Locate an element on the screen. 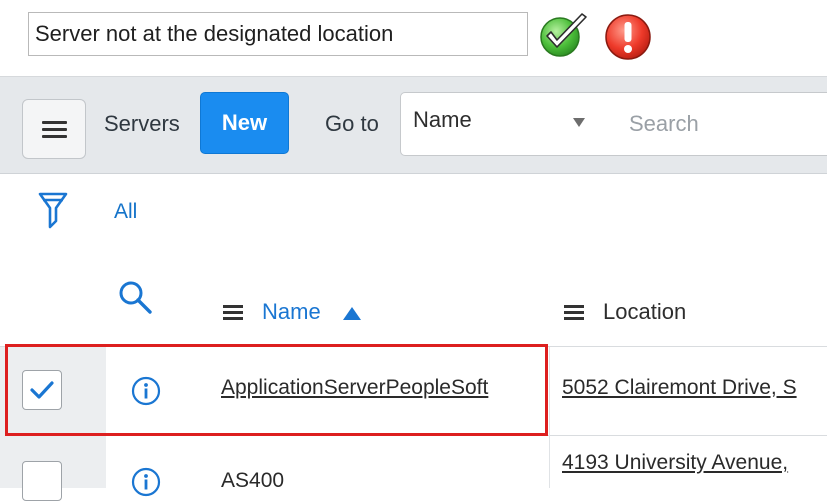 Image resolution: width=827 pixels, height=501 pixels. list-title: Servers is located at coordinates (142, 123).